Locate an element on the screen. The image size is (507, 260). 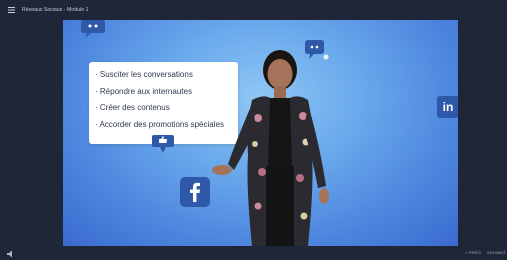
menu-icon is located at coordinates (11, 10).